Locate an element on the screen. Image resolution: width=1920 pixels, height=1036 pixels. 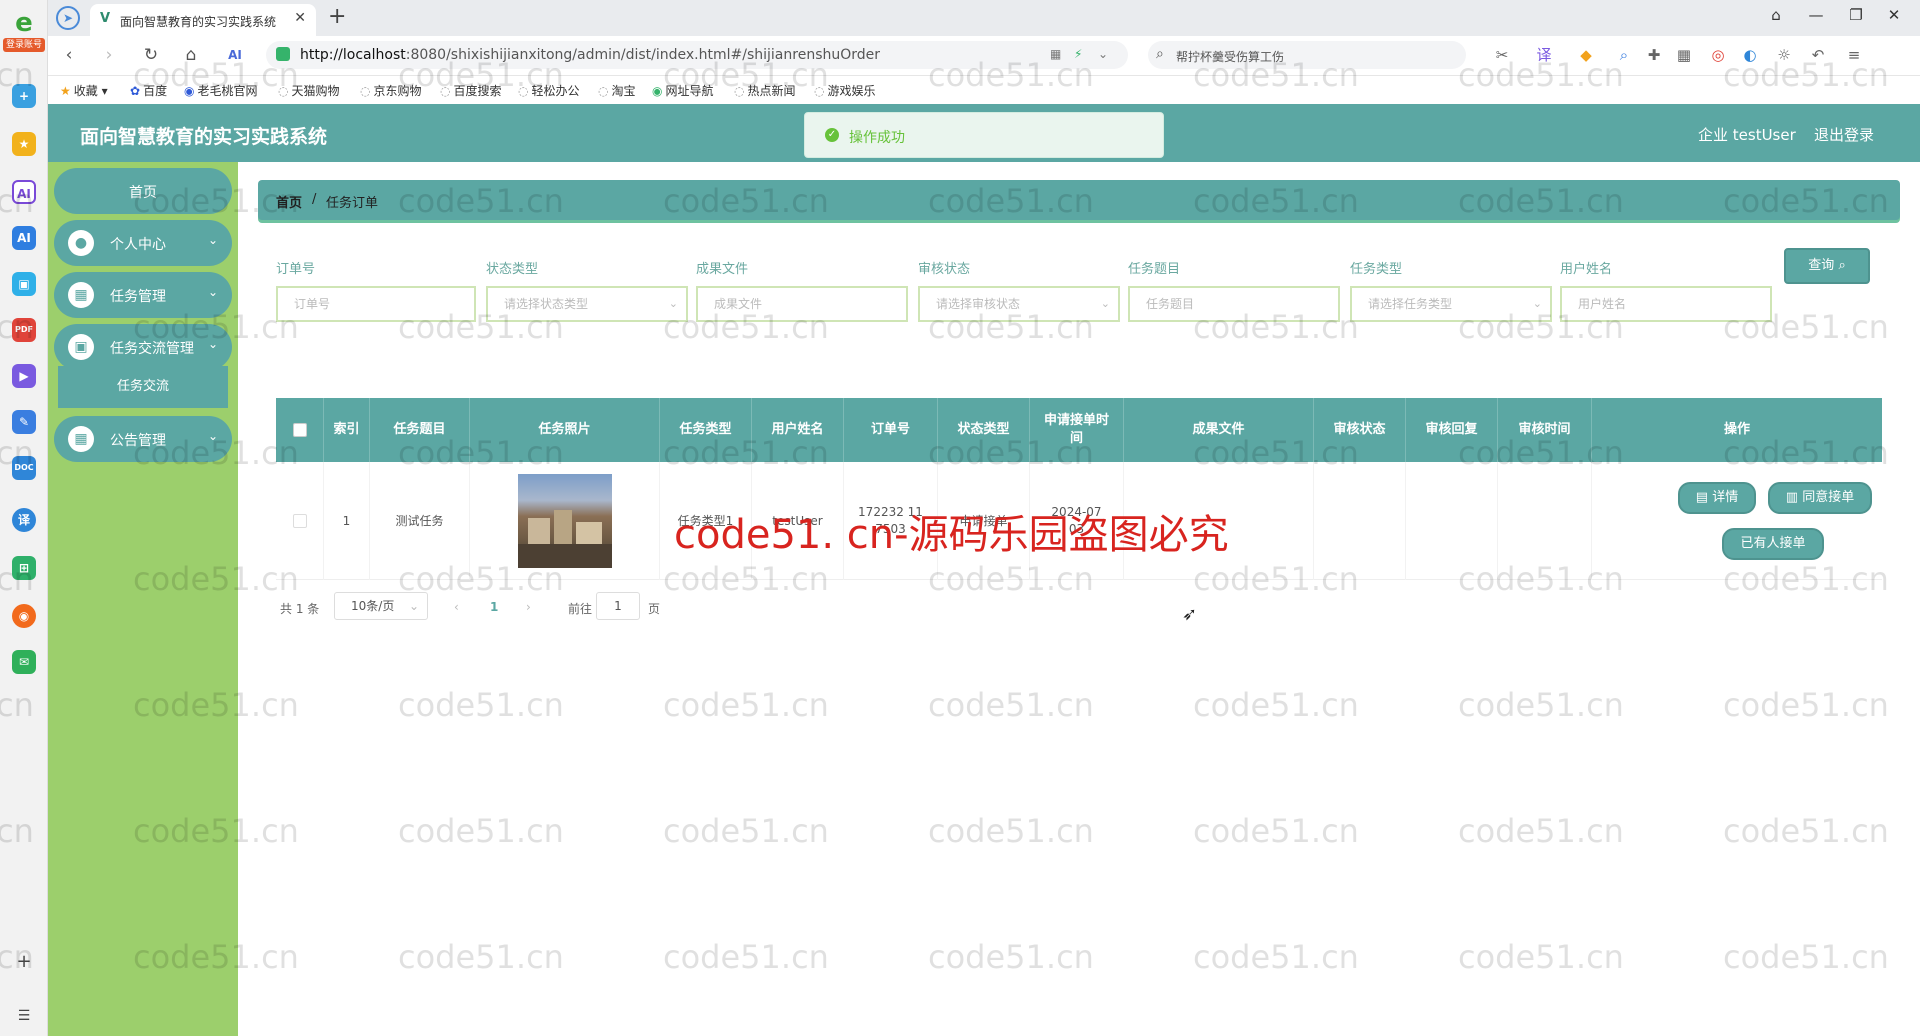
order-no-input: 订单号 is located at coordinates (376, 304).